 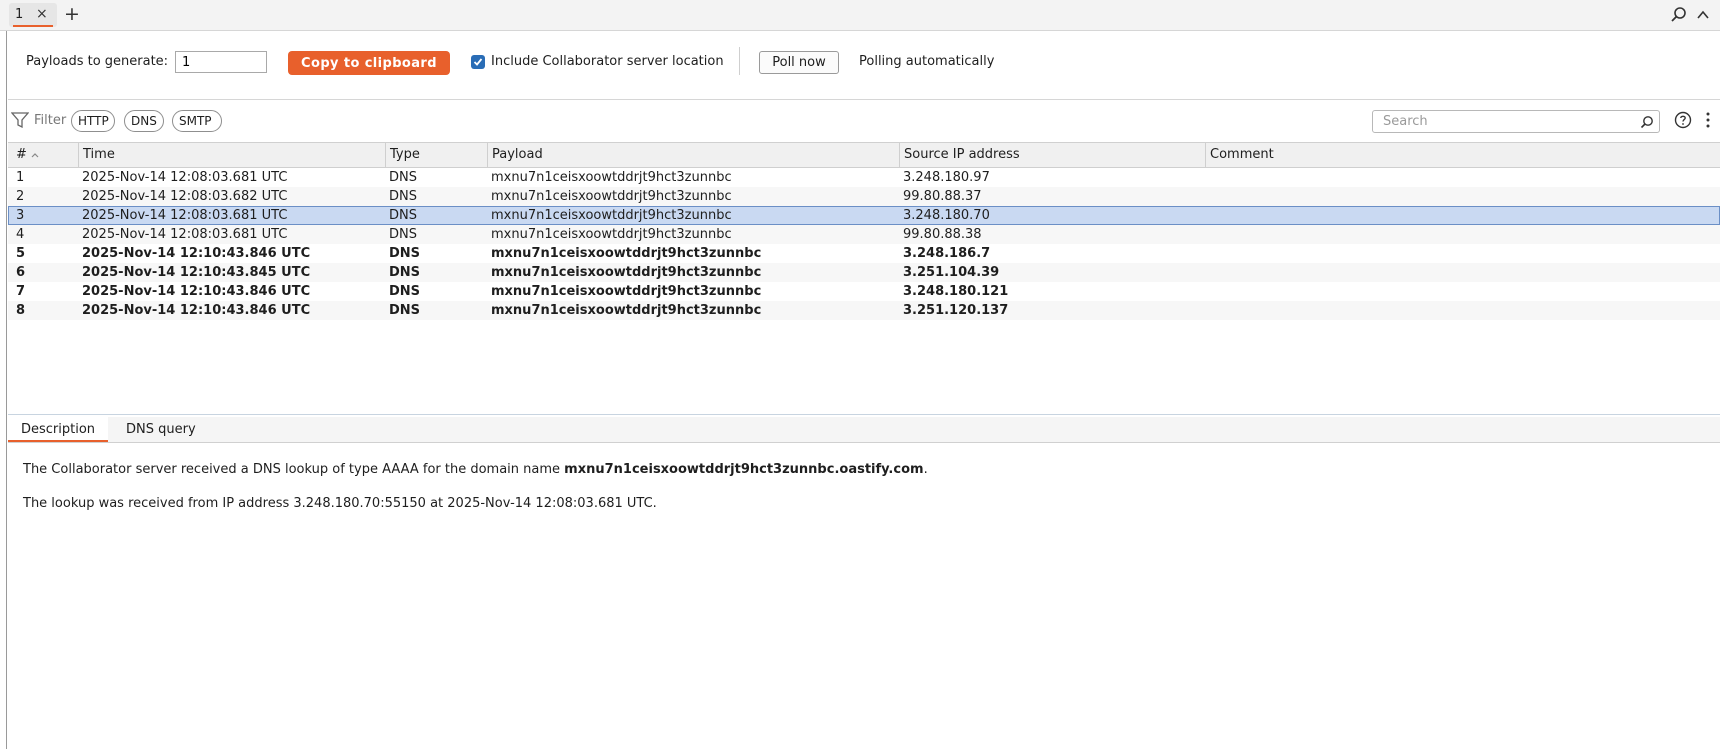 I want to click on cell-source-ip: 99.80.88.38, so click(x=942, y=234).